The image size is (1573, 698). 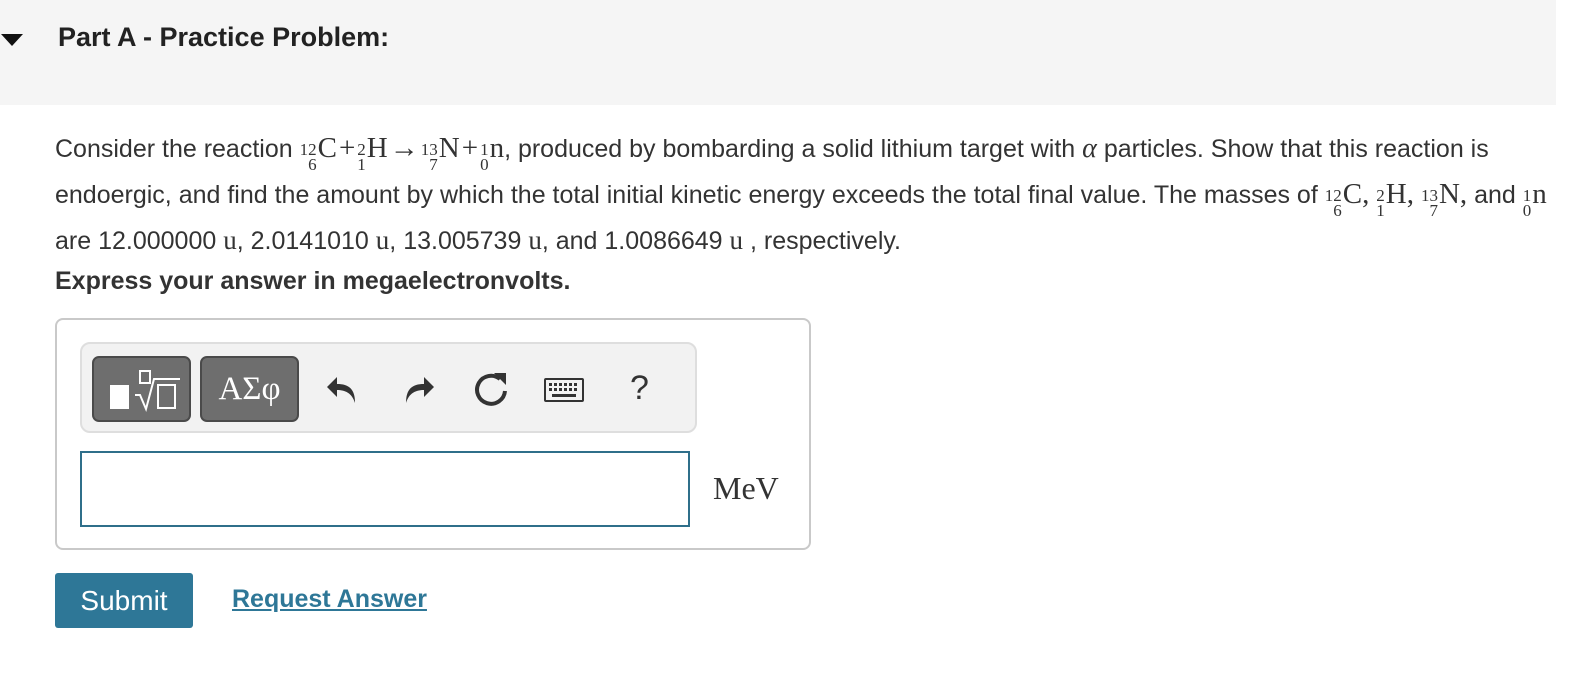 I want to click on keyboard-button, so click(x=564, y=389).